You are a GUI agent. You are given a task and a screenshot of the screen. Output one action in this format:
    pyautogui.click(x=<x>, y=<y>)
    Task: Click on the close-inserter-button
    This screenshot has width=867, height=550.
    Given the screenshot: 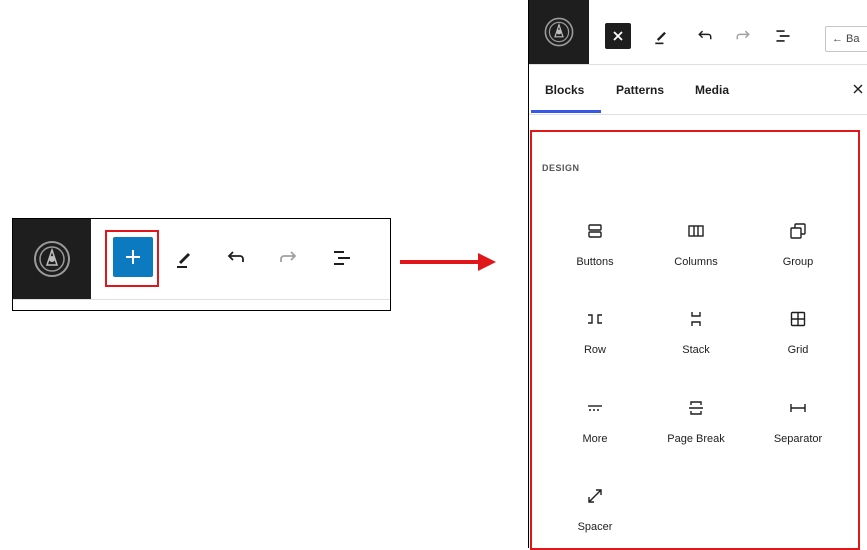 What is the action you would take?
    pyautogui.click(x=618, y=36)
    